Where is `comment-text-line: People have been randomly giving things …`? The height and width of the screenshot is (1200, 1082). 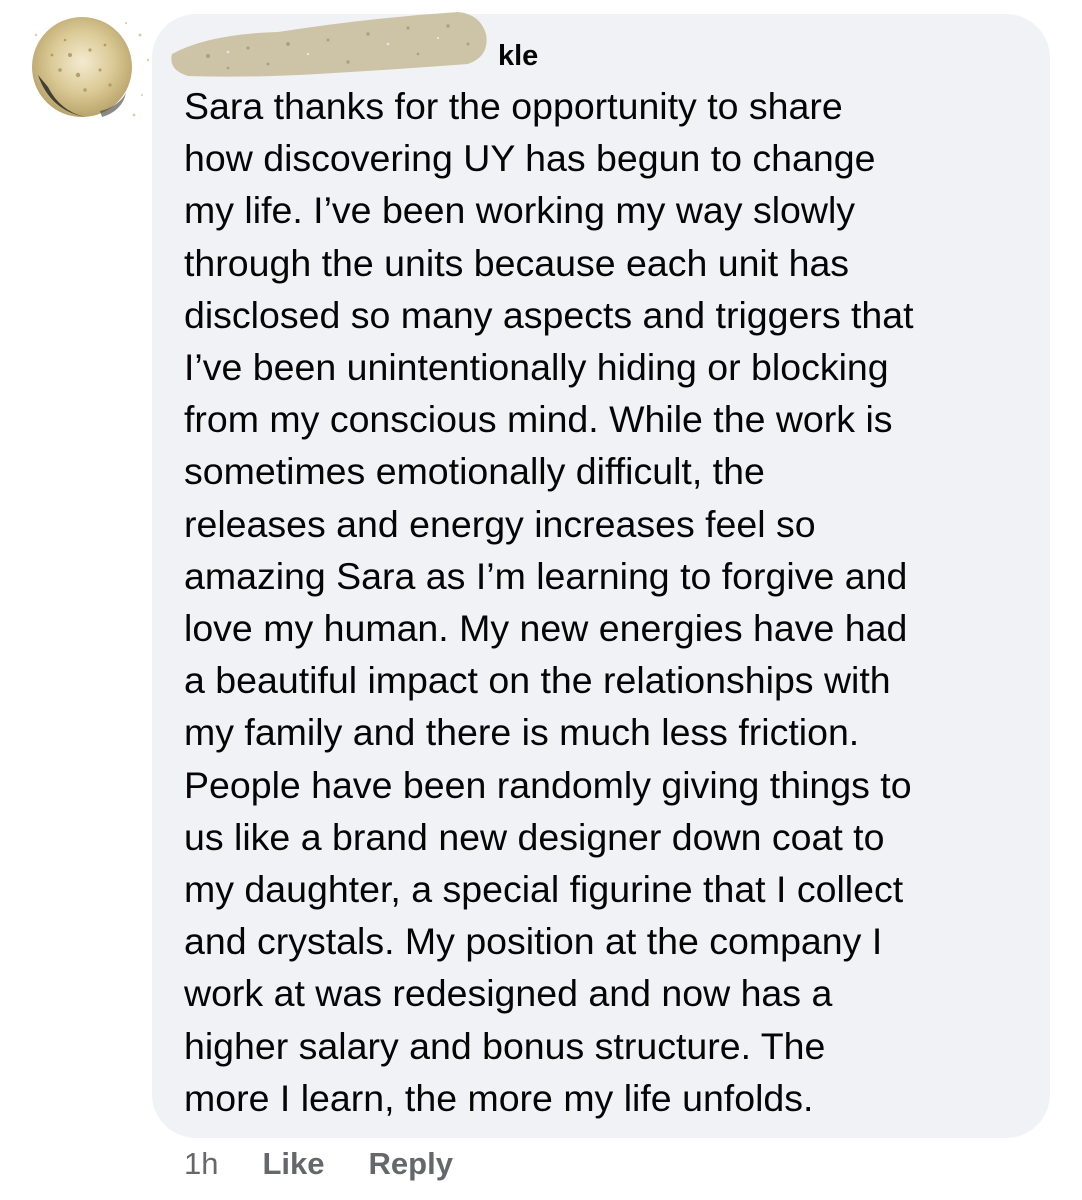 comment-text-line: People have been randomly giving things … is located at coordinates (548, 784).